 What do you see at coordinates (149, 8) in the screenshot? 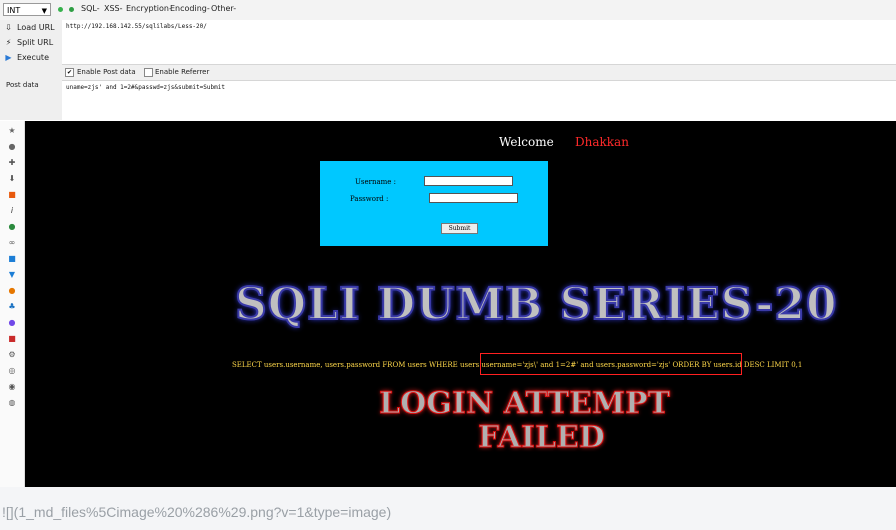
I see `menu-encryption: Encryption-` at bounding box center [149, 8].